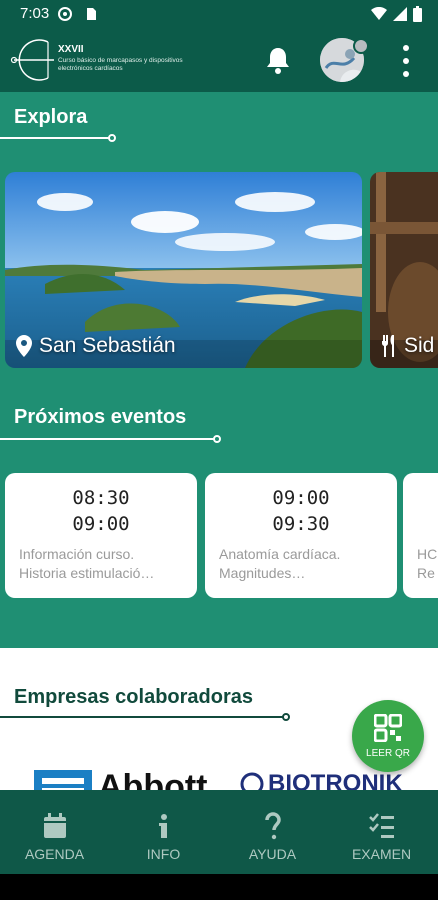 The height and width of the screenshot is (900, 438). I want to click on bottom-navigation: AGENDA INFO AYUDA EXAMEN, so click(219, 832).